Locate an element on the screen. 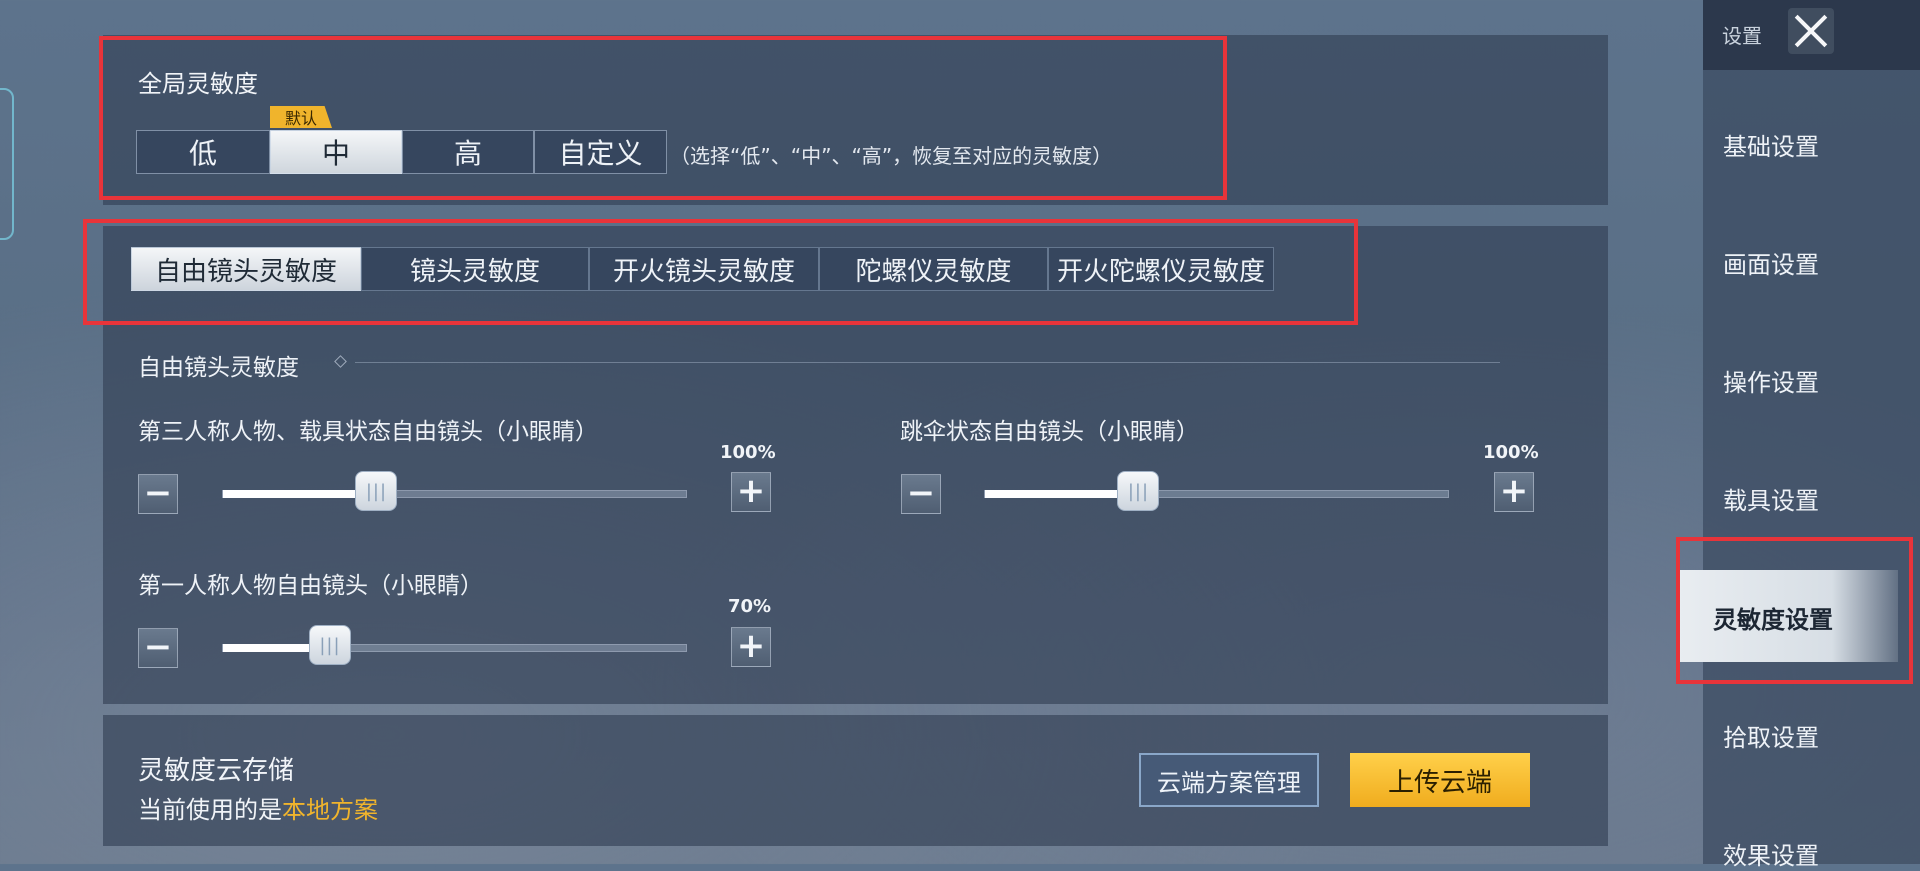 The width and height of the screenshot is (1920, 871). cloud-storage-status-prefix: 当前使用的是 is located at coordinates (210, 810).